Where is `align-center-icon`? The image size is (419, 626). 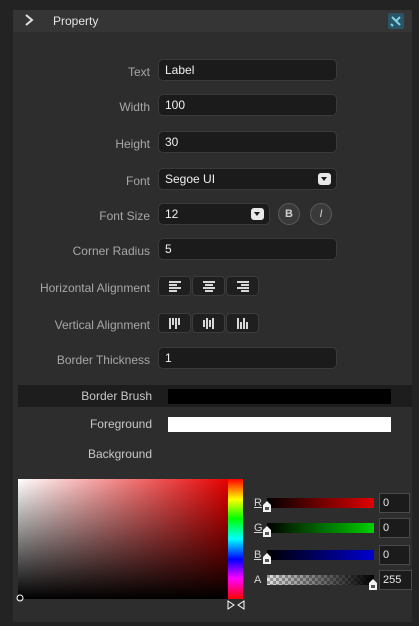
align-center-icon is located at coordinates (209, 286).